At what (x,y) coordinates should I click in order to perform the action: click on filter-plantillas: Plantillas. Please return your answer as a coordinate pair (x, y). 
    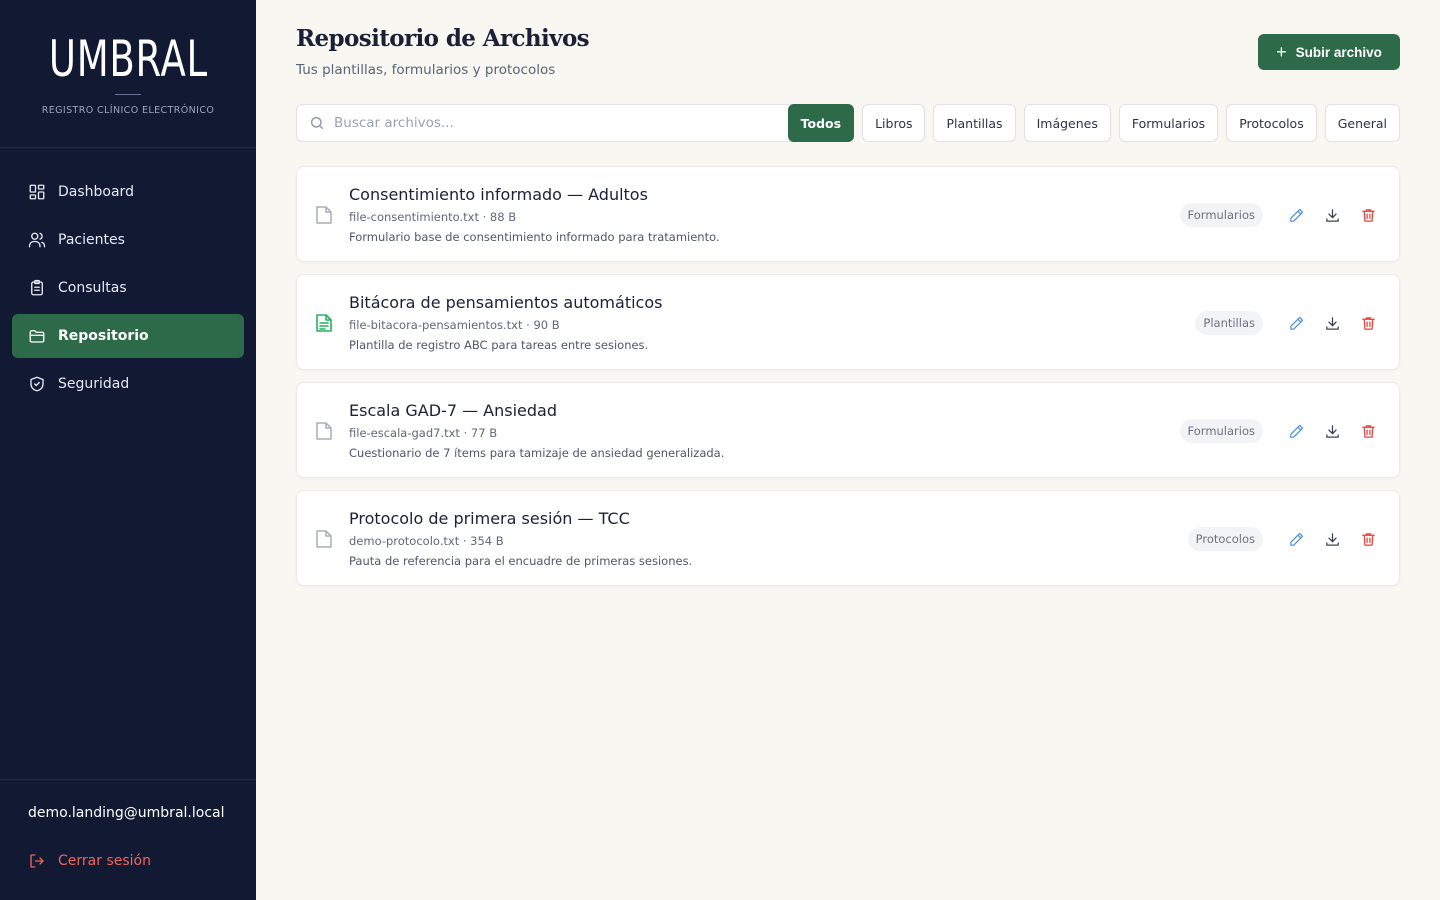
    Looking at the image, I should click on (974, 123).